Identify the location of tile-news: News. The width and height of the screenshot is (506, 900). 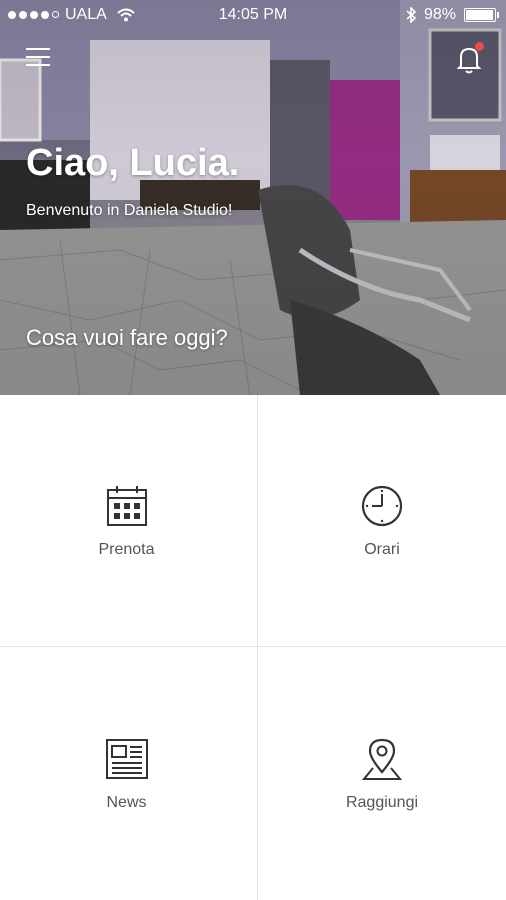
(126, 773).